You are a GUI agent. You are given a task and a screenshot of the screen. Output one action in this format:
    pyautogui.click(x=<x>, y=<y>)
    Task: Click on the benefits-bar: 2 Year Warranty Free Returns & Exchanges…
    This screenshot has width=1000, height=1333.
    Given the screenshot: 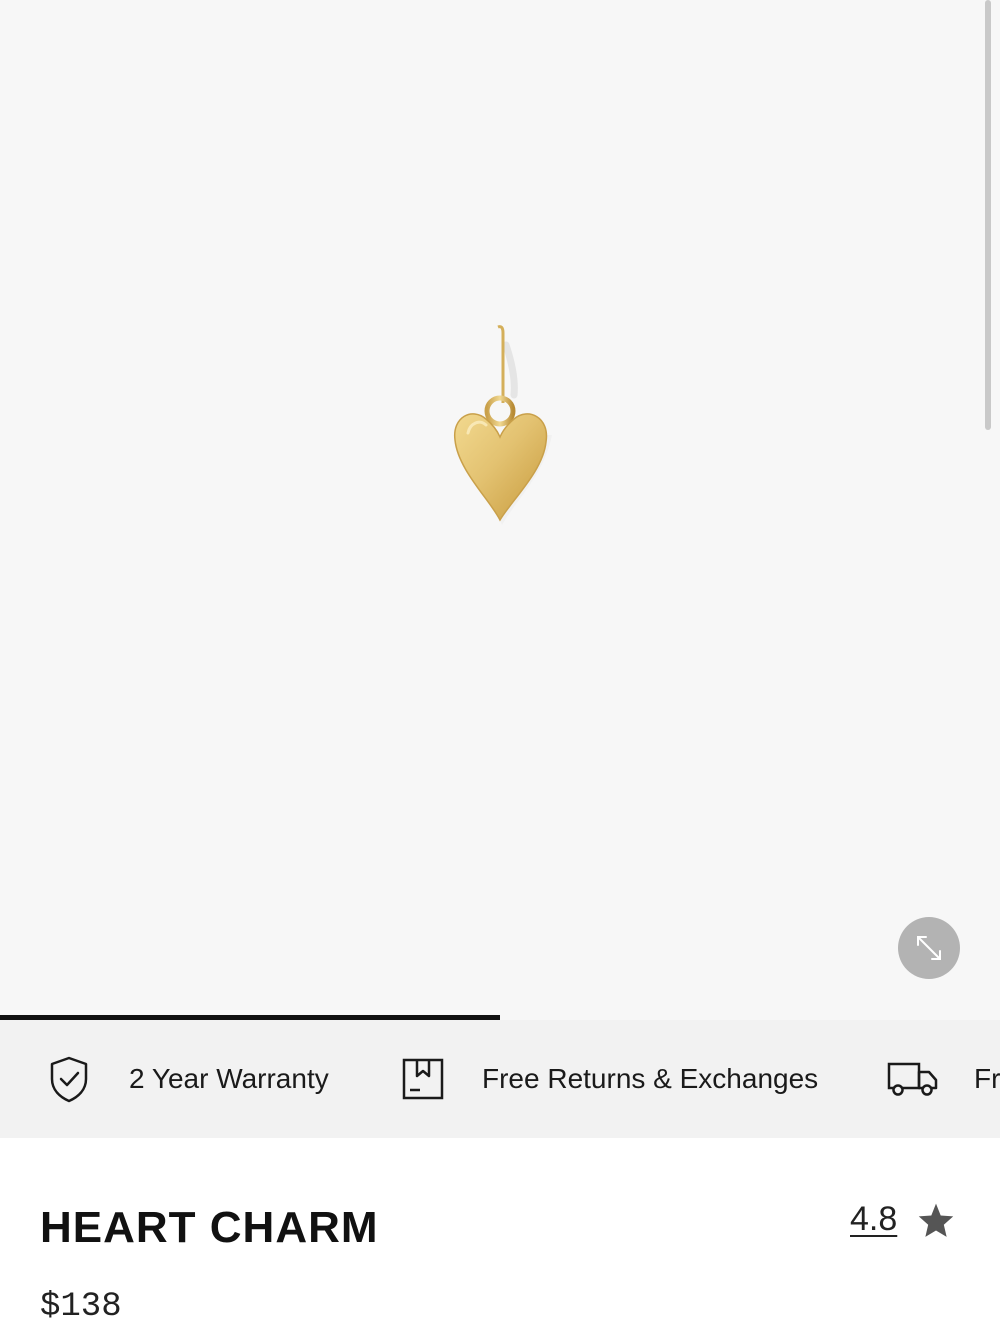 What is the action you would take?
    pyautogui.click(x=500, y=1079)
    